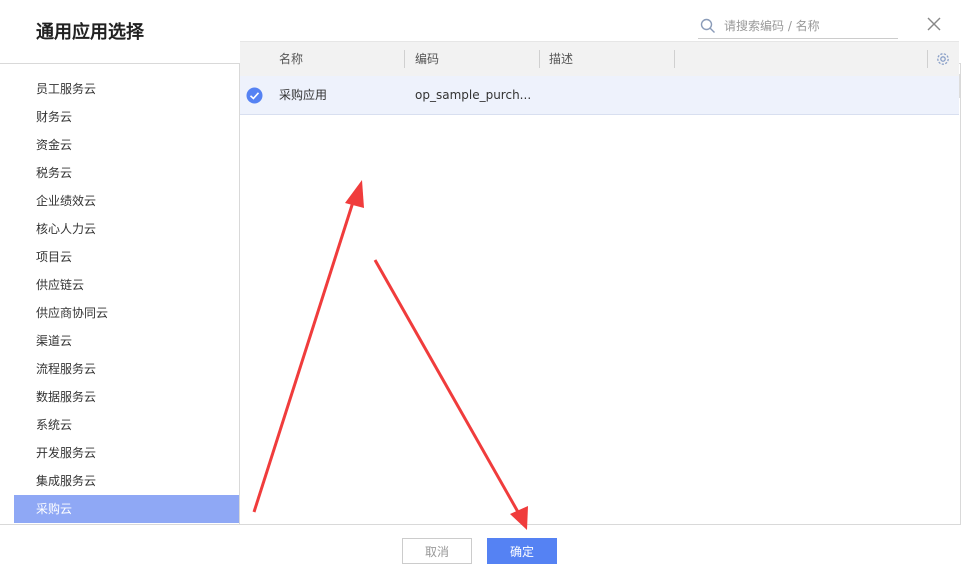 This screenshot has width=962, height=578. What do you see at coordinates (126, 145) in the screenshot?
I see `sidebar-item-fund-cloud: 资金云` at bounding box center [126, 145].